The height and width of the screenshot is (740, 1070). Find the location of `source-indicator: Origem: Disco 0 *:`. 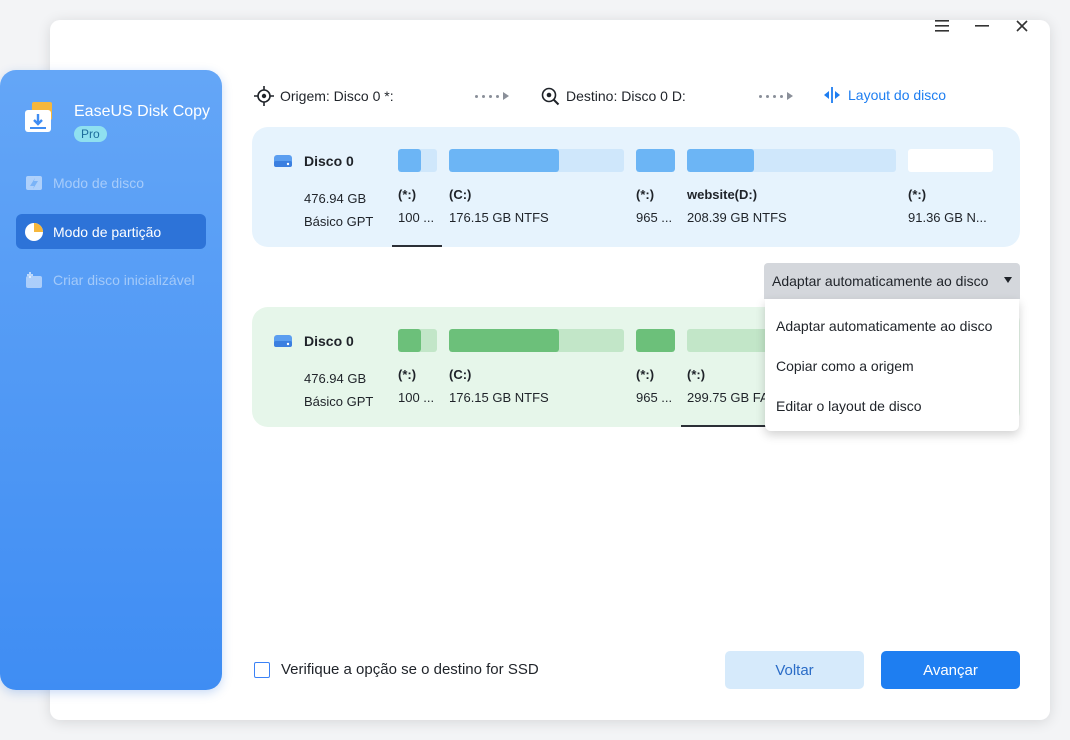

source-indicator: Origem: Disco 0 *: is located at coordinates (324, 96).